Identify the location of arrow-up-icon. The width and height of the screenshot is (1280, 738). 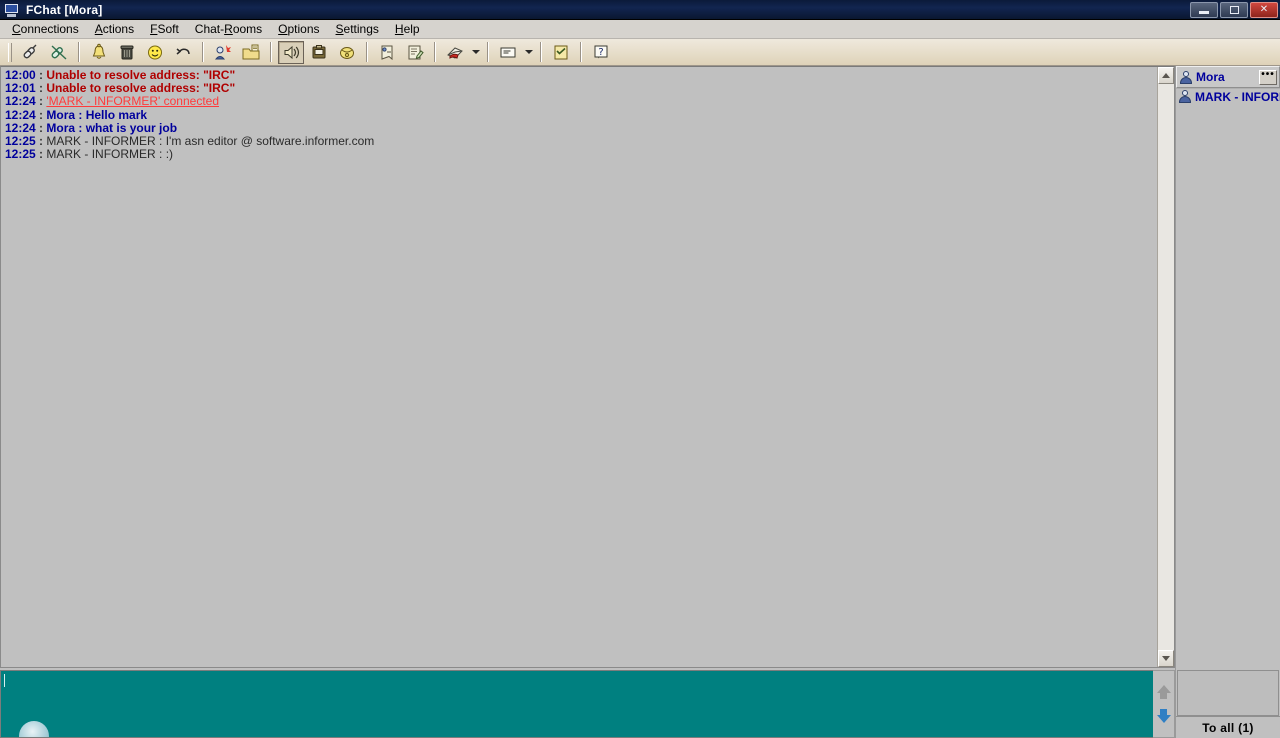
(1163, 689).